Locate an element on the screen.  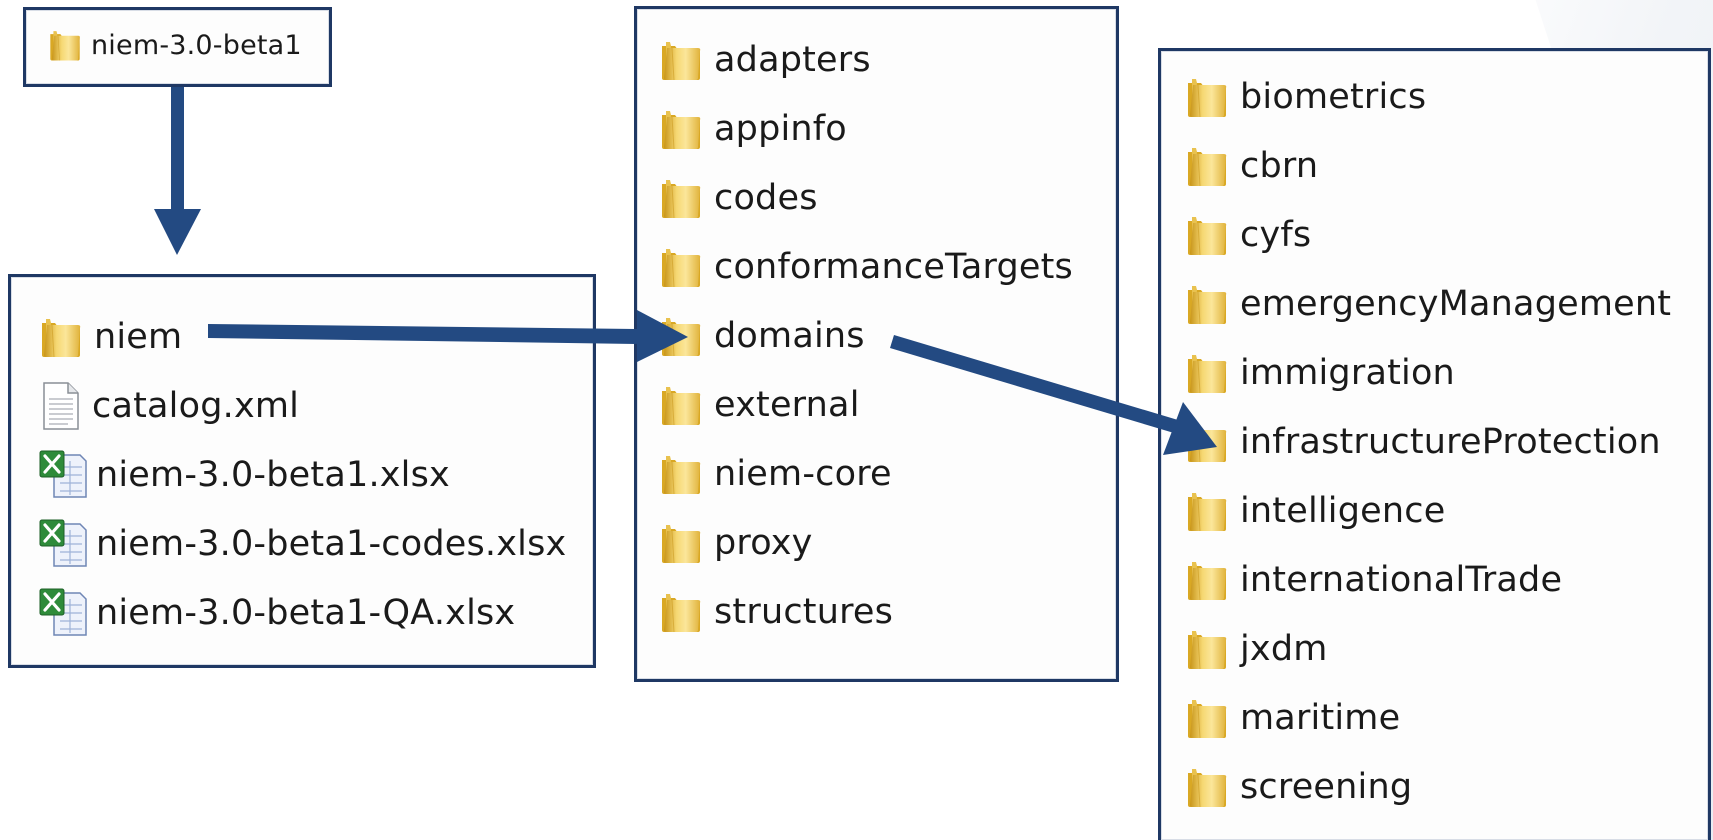
list-item-folder: jxdm is located at coordinates (1427, 648).